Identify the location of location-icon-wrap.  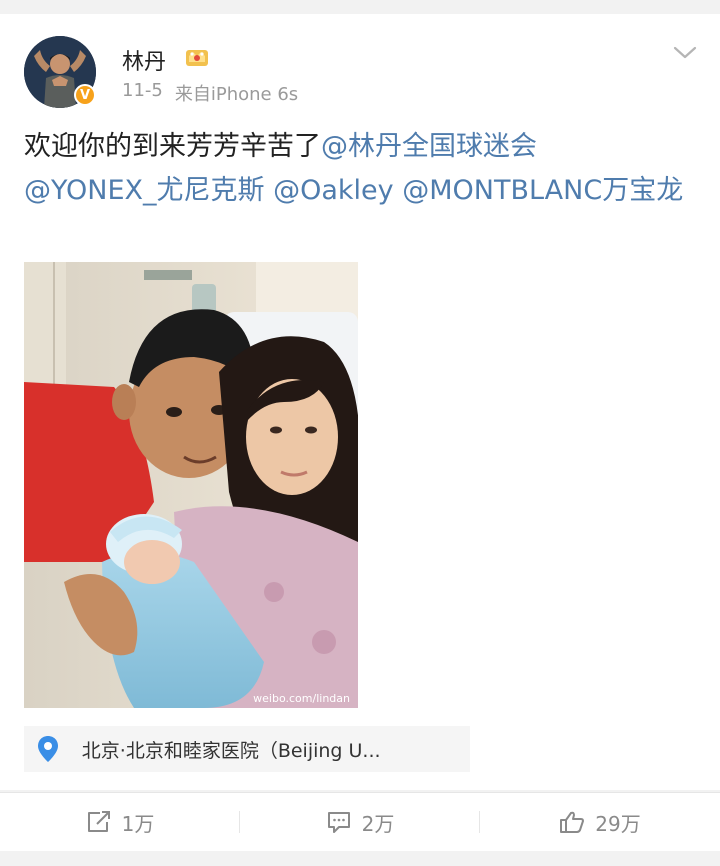
(48, 749).